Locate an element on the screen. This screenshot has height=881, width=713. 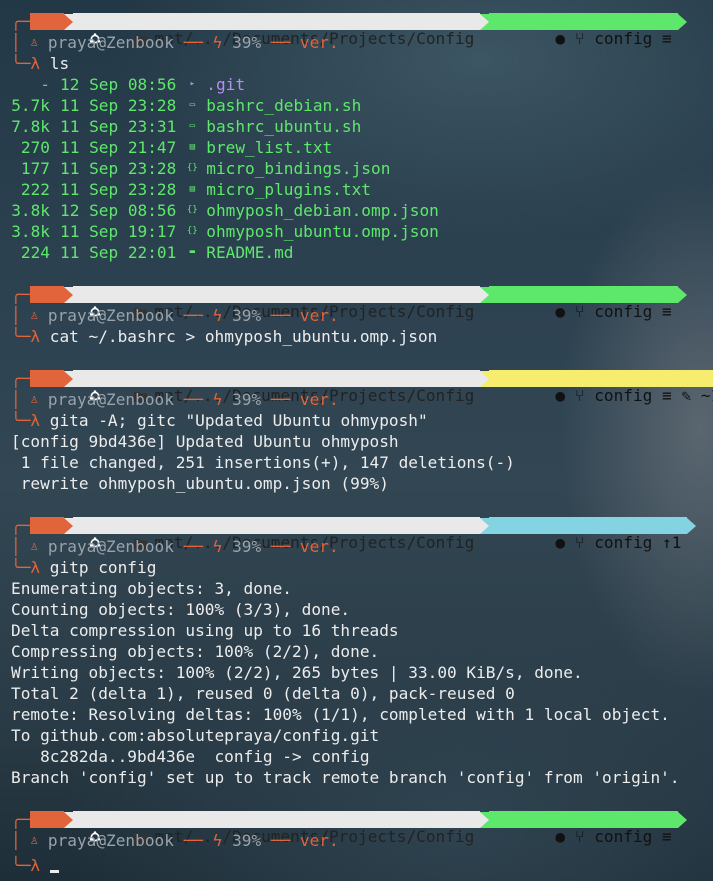
file-size: 224 is located at coordinates (35, 252).